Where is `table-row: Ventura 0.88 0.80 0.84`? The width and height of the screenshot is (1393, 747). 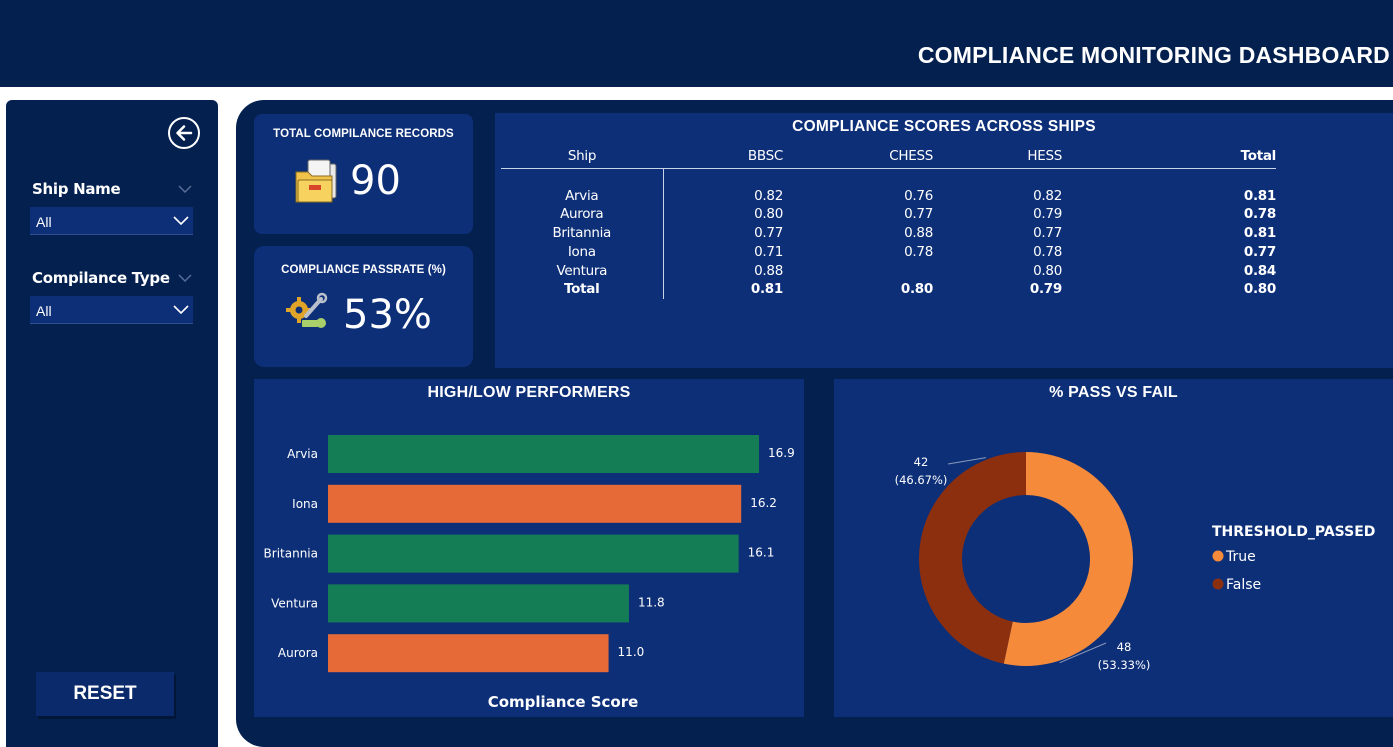
table-row: Ventura 0.88 0.80 0.84 is located at coordinates (888, 271).